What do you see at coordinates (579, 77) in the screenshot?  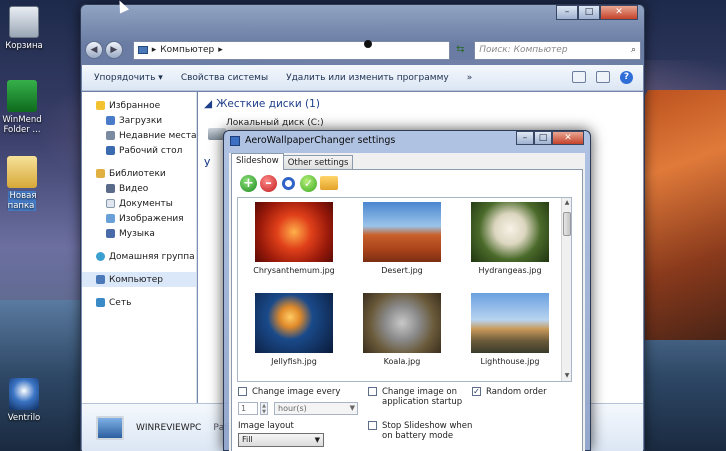 I see `view-options-icon` at bounding box center [579, 77].